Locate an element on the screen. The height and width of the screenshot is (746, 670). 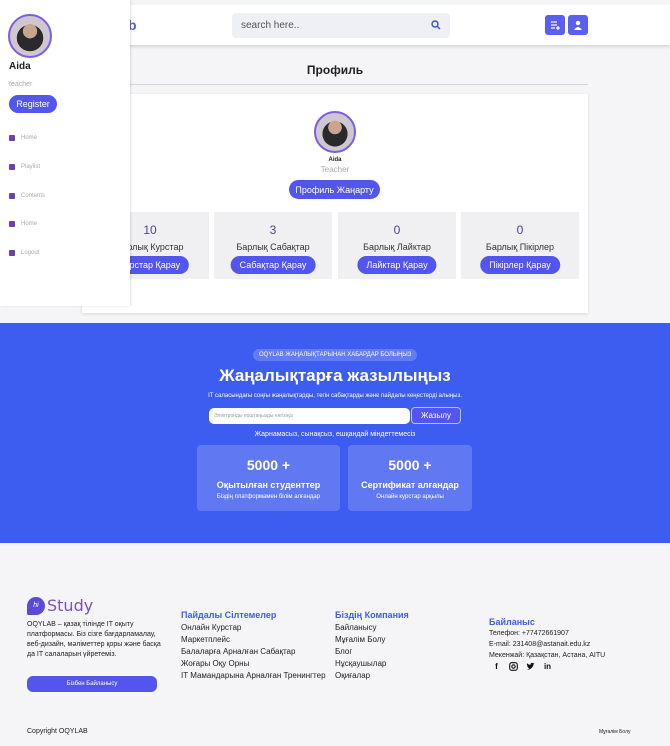
become-teacher-link: Мұғалім Болу is located at coordinates (615, 732).